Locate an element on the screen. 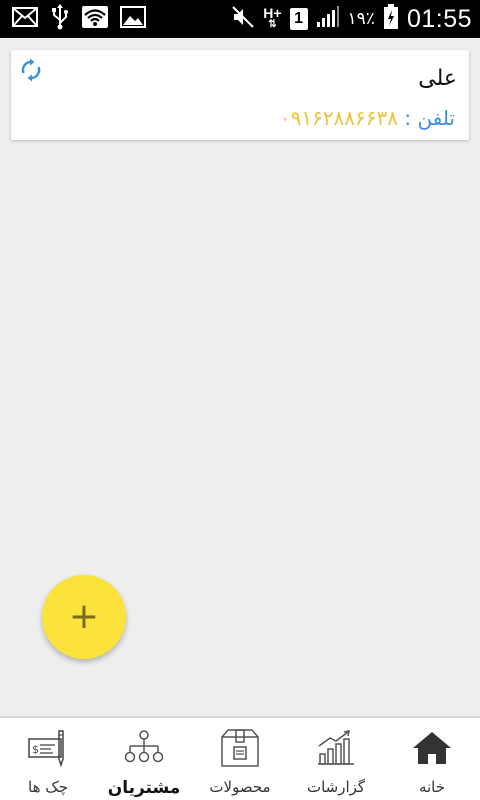  bottom-navigation: خانه گزارشات محصولات مشتریان $ چک ها is located at coordinates (240, 758).